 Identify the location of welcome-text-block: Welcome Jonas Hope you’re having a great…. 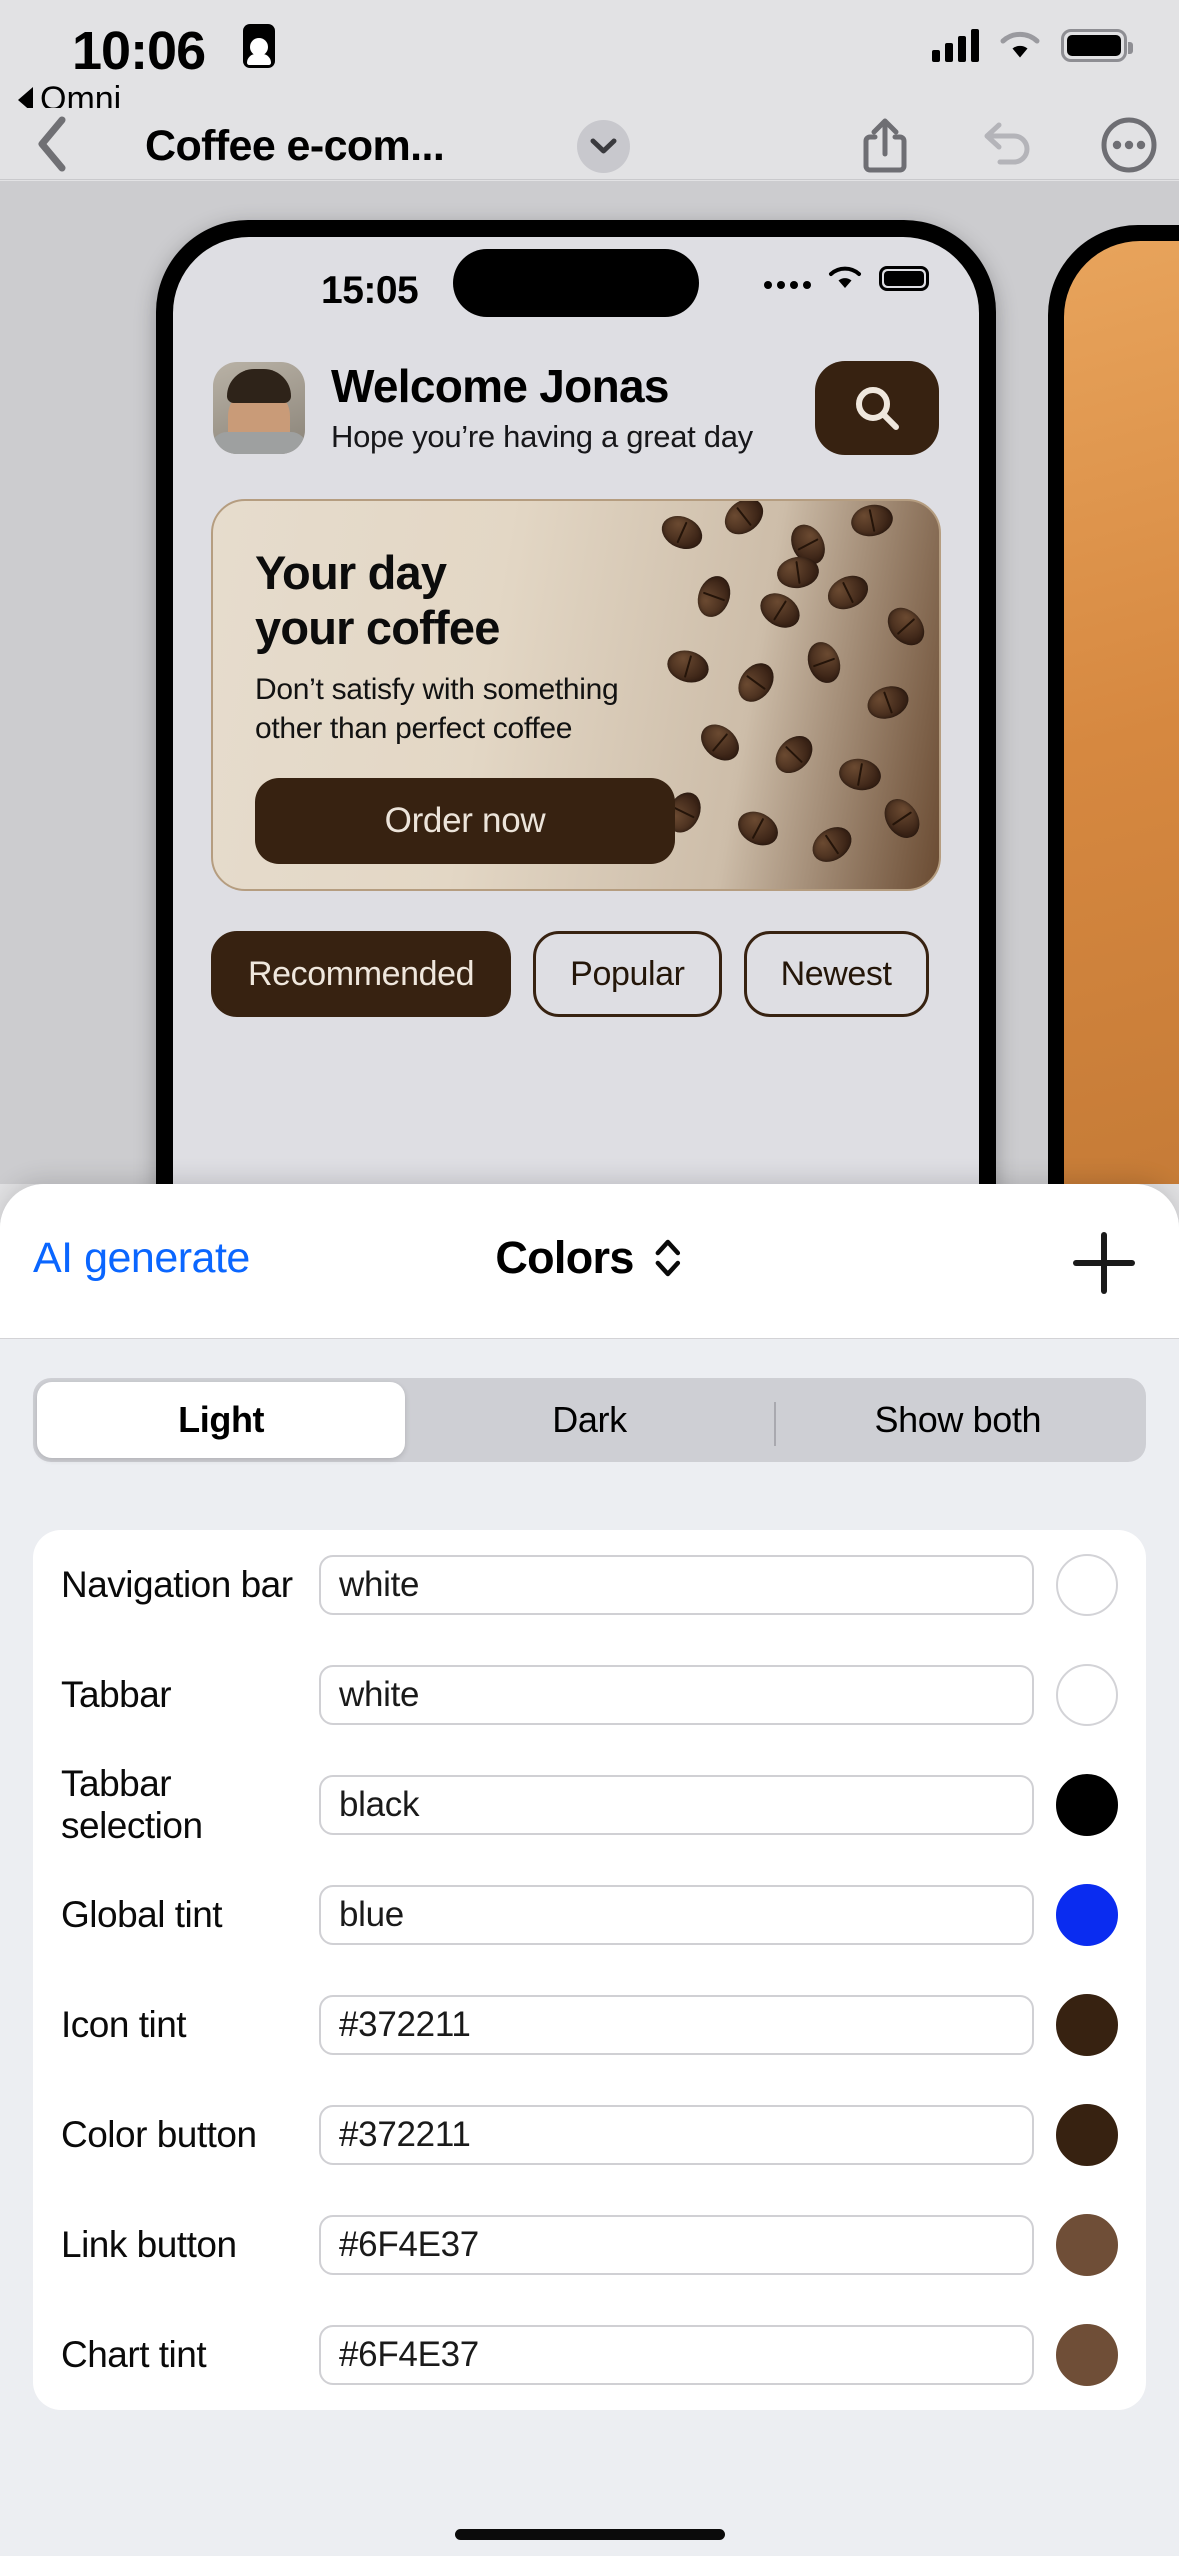
(560, 408).